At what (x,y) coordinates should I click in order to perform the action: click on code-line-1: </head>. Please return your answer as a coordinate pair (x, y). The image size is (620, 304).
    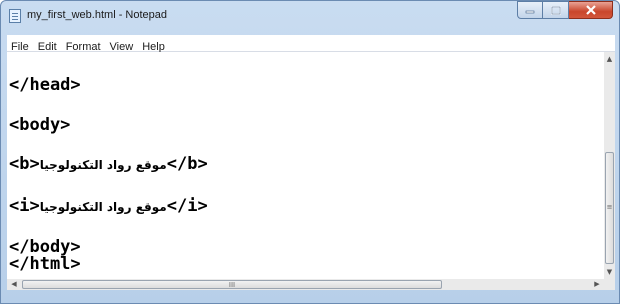
    Looking at the image, I should click on (45, 85).